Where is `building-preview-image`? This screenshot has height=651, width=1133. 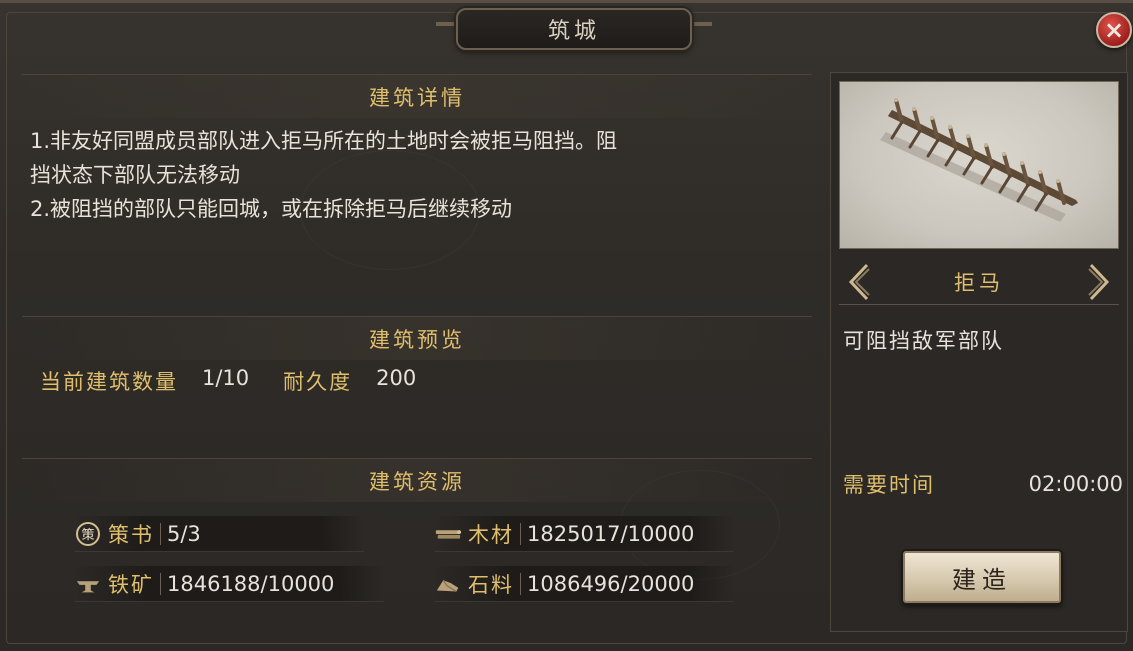
building-preview-image is located at coordinates (979, 165).